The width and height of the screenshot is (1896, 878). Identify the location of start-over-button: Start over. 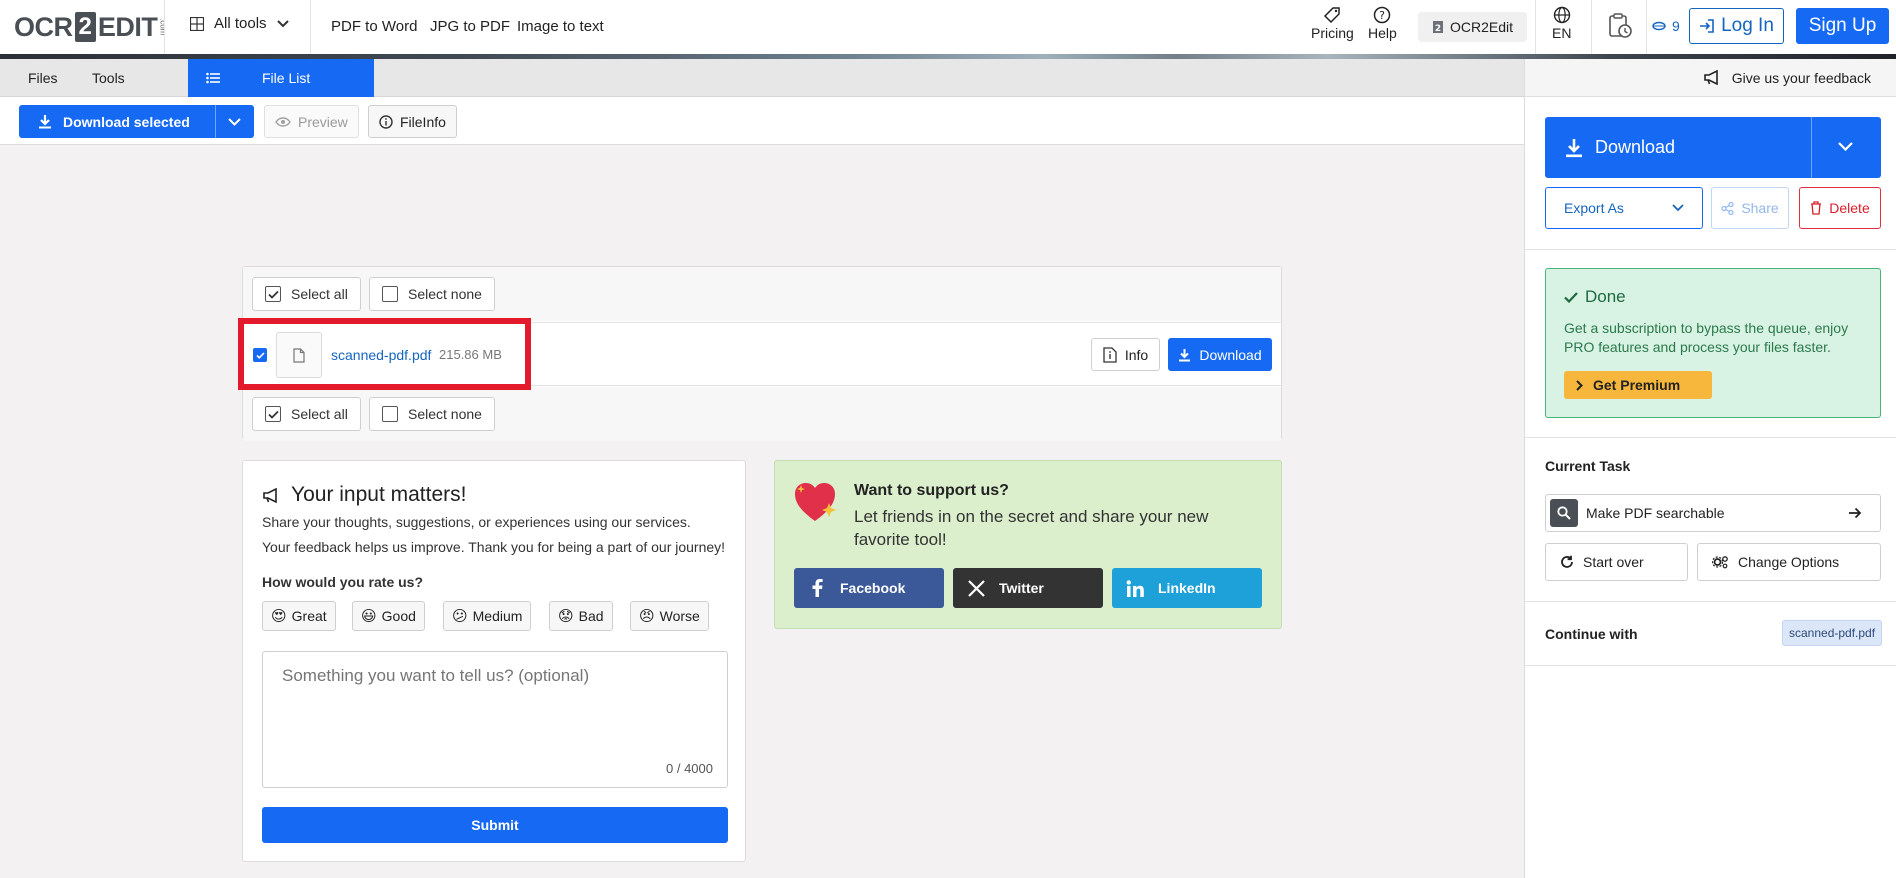
(1616, 562).